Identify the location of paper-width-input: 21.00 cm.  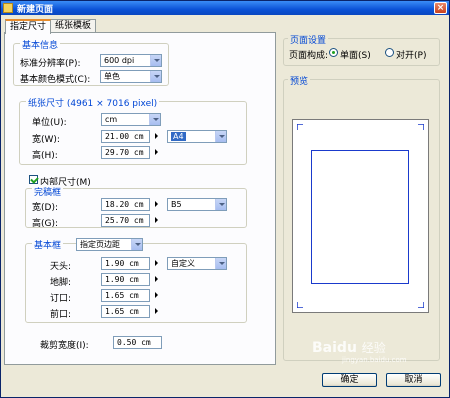
(125, 136).